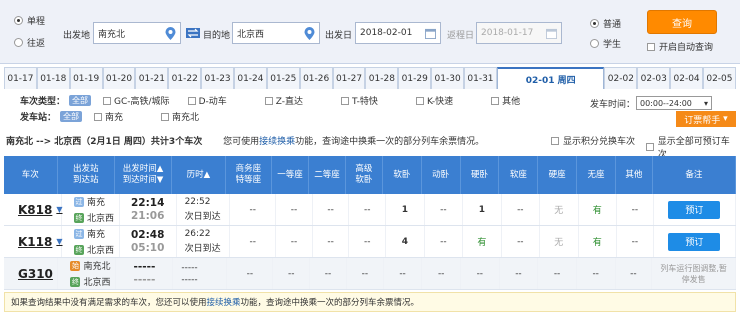  What do you see at coordinates (199, 175) in the screenshot?
I see `column-header: 历时▲` at bounding box center [199, 175].